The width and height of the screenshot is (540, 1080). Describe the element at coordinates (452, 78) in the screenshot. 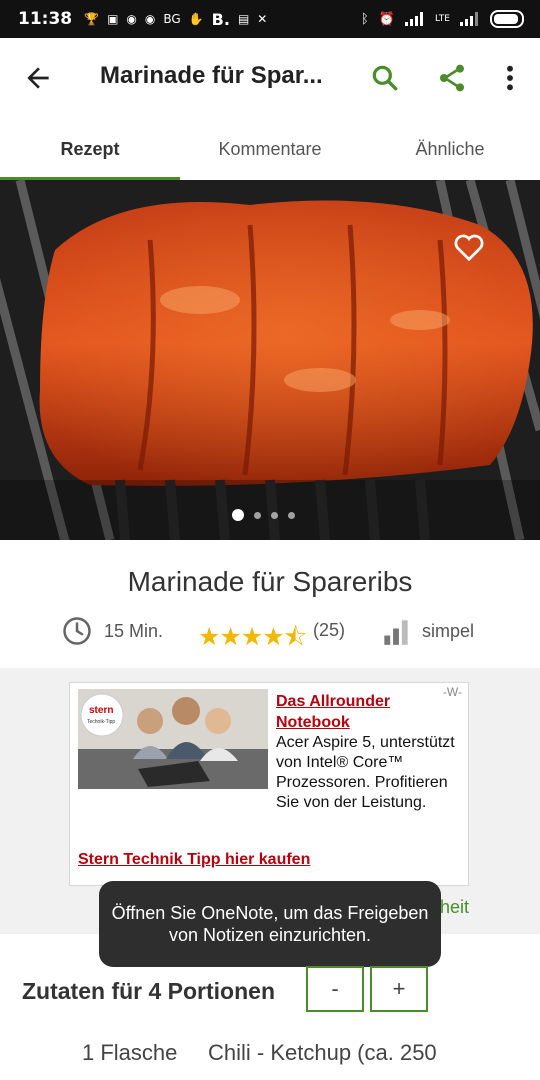

I see `share-icon` at that location.